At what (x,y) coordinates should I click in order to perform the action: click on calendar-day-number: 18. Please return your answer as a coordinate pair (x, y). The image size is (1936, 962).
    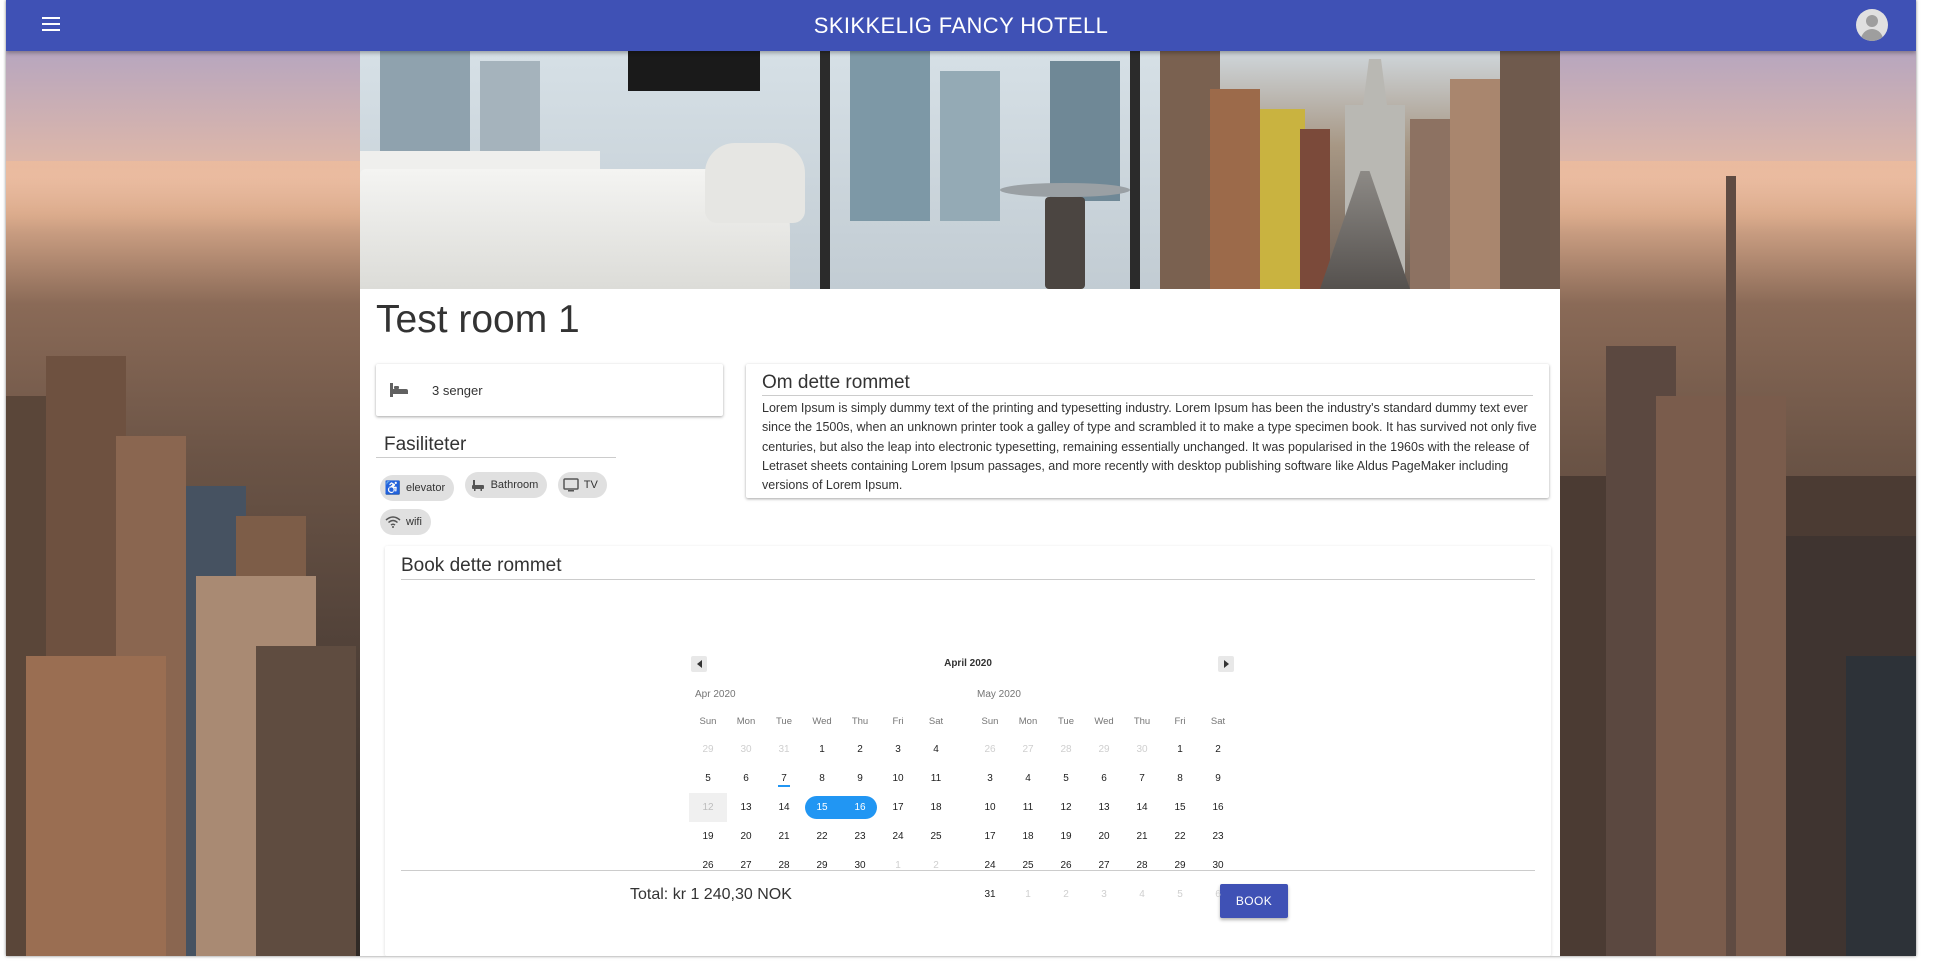
    Looking at the image, I should click on (1028, 836).